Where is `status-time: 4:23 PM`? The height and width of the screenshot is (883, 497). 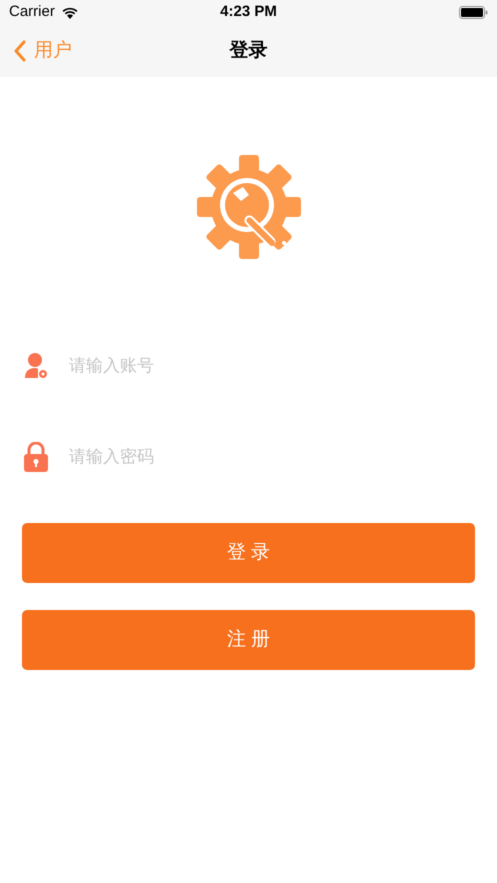
status-time: 4:23 PM is located at coordinates (248, 12).